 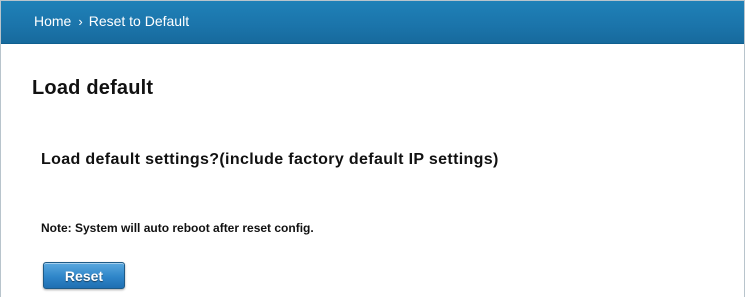 I want to click on breadcrumb-current: Reset to Default, so click(x=139, y=21).